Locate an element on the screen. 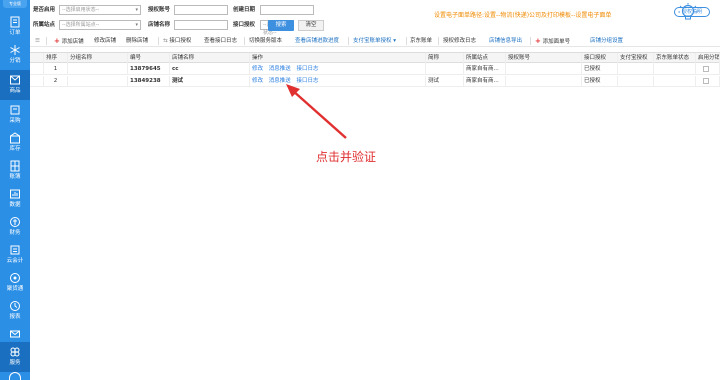  api-auth-button: ⇆ 接口授权 is located at coordinates (177, 41).